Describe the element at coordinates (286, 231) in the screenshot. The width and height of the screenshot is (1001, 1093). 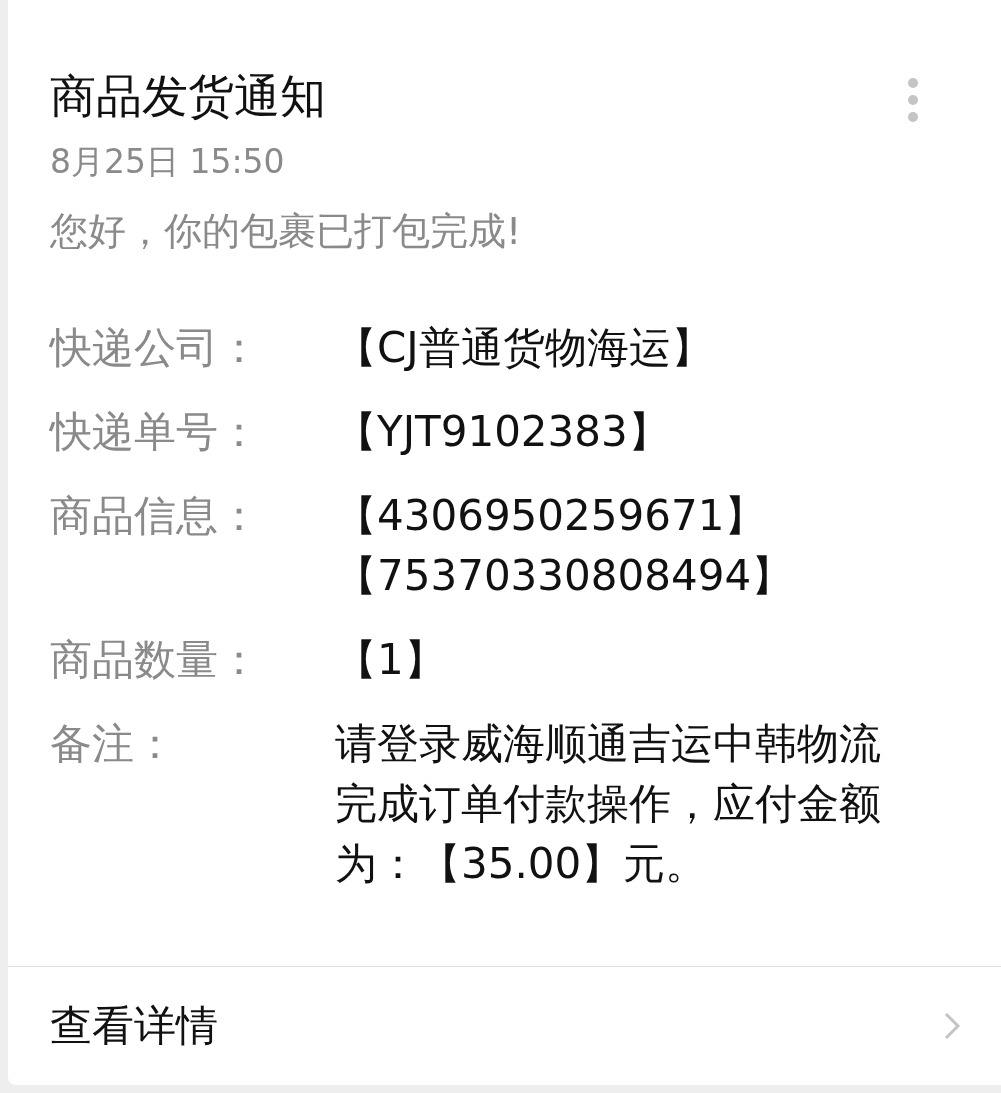
I see `greeting-text: 您好，你的包裹已打包完成!` at that location.